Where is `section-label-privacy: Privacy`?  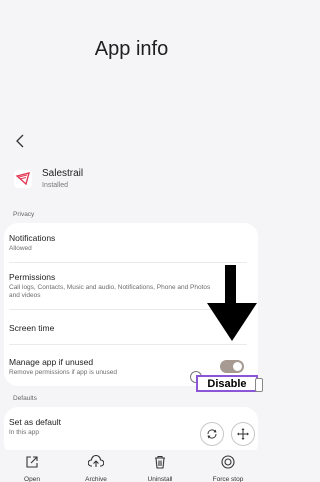 section-label-privacy: Privacy is located at coordinates (24, 214).